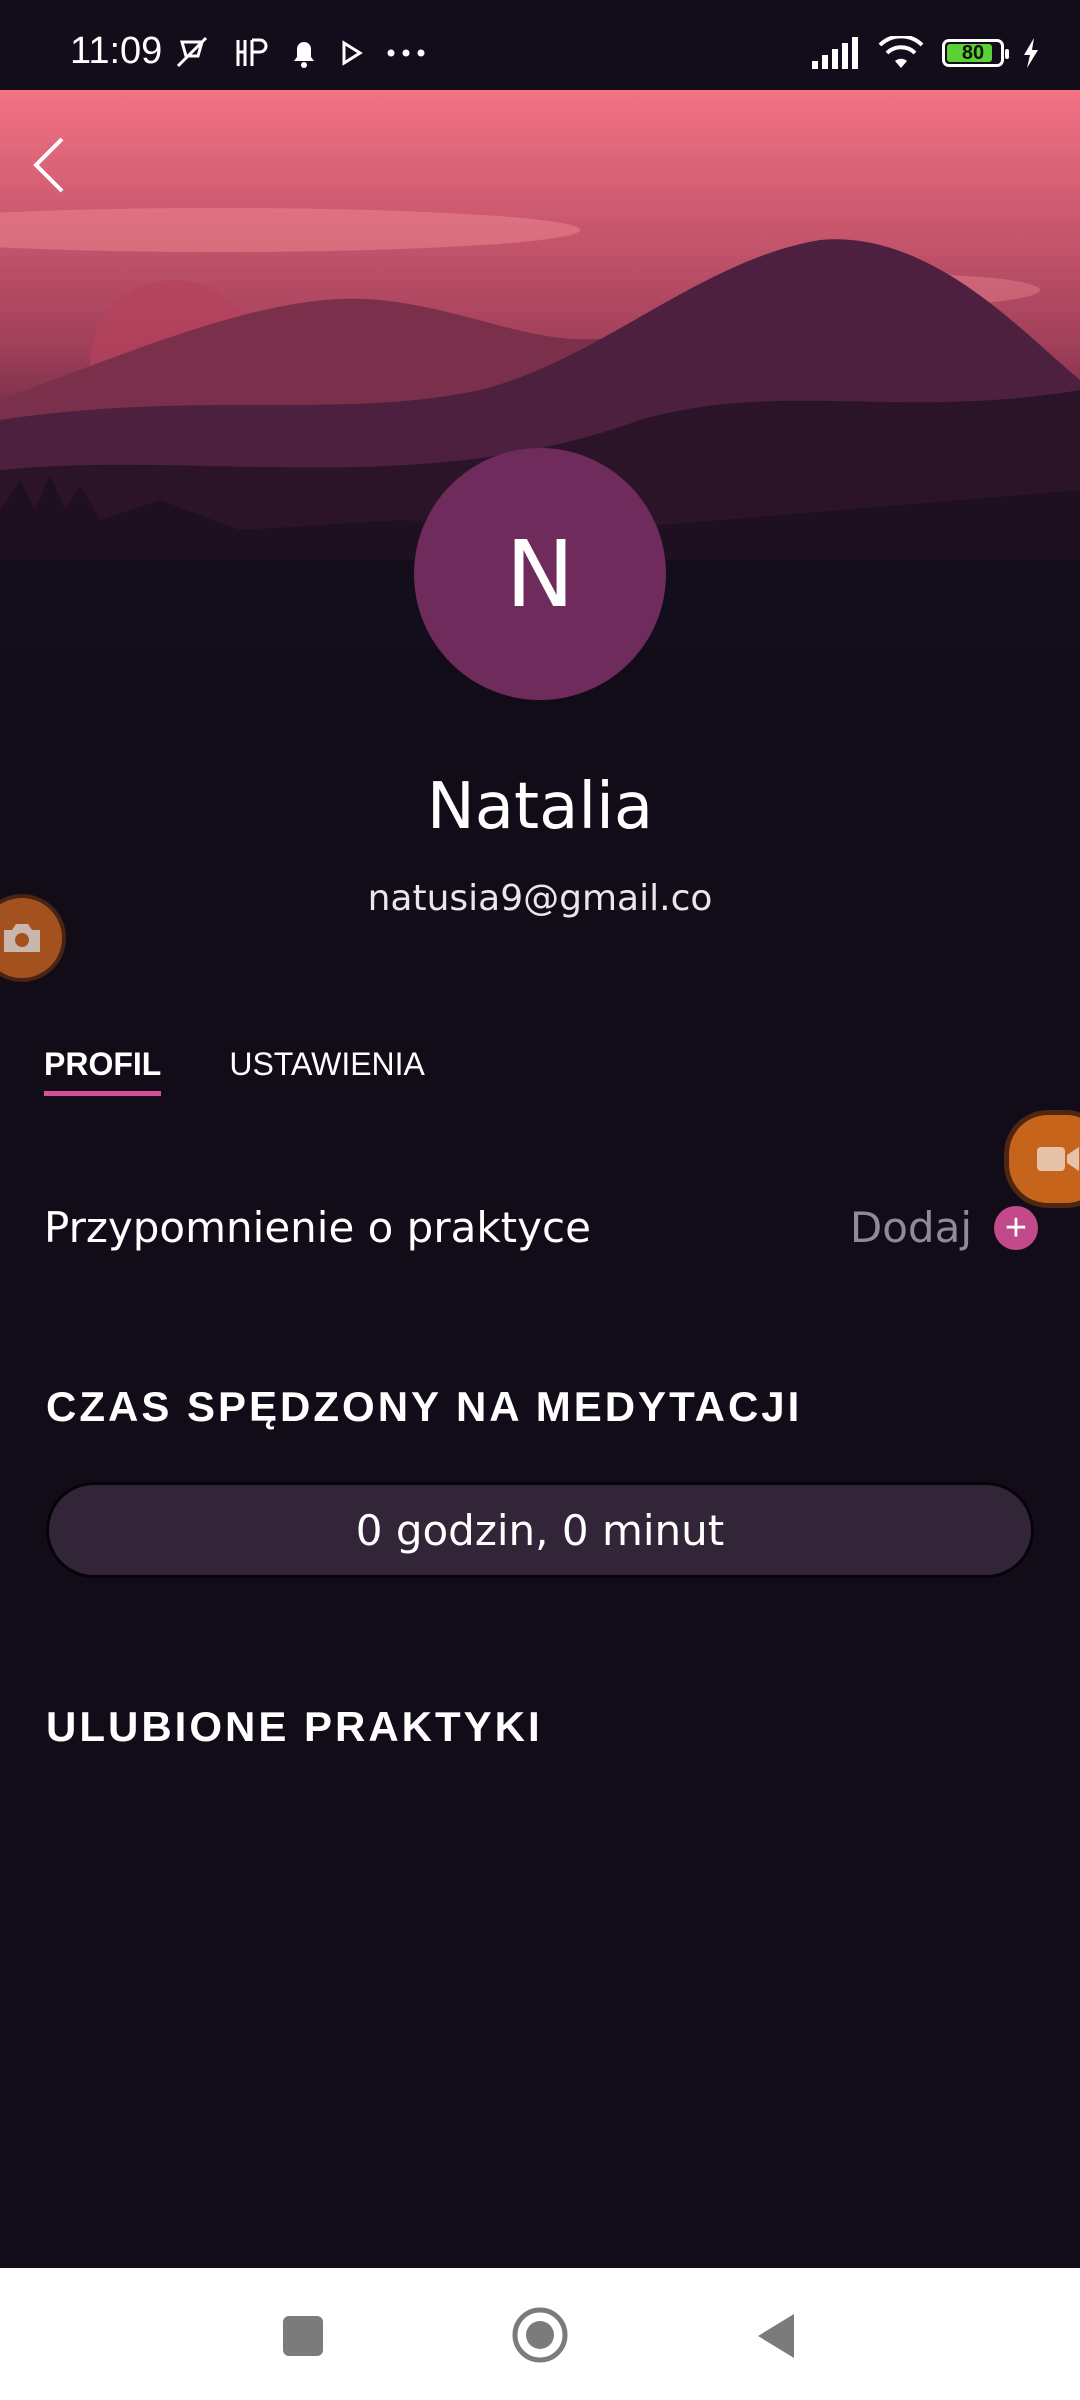 This screenshot has width=1080, height=2400. What do you see at coordinates (540, 898) in the screenshot?
I see `profile-email: natusia9@gmail.co` at bounding box center [540, 898].